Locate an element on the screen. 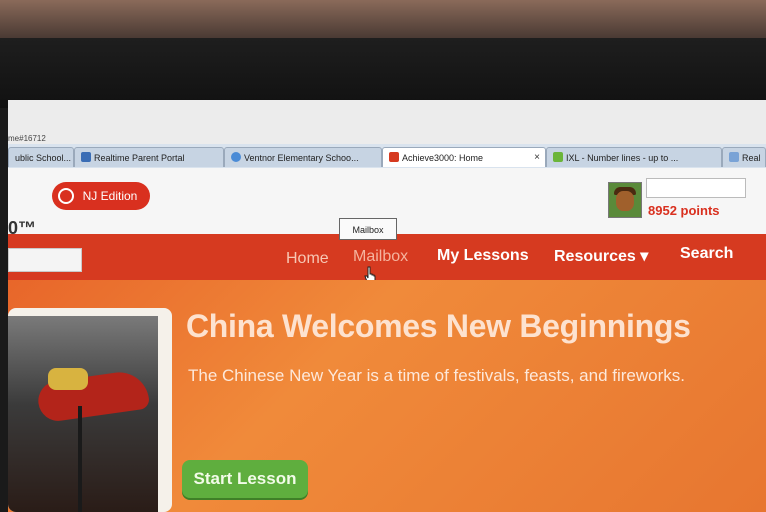 The width and height of the screenshot is (766, 512). start-lesson-button: Start Lesson is located at coordinates (245, 479).